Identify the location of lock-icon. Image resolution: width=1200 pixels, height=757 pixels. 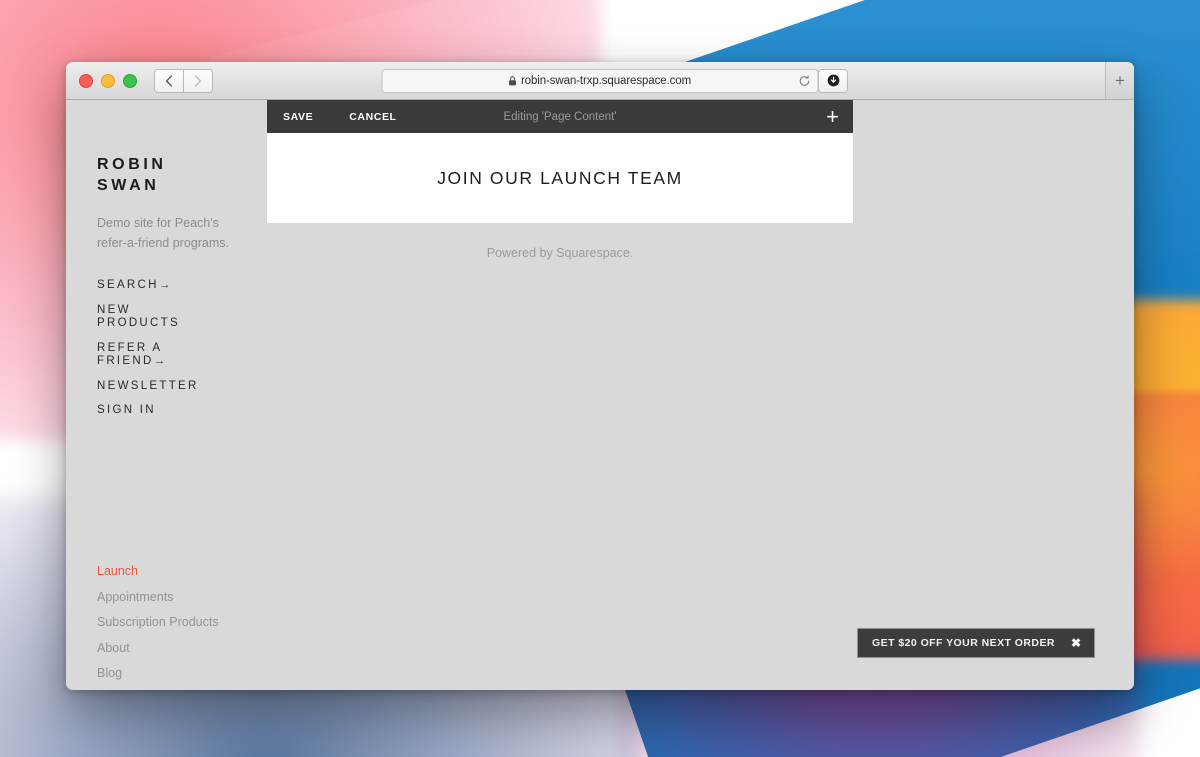
(513, 80).